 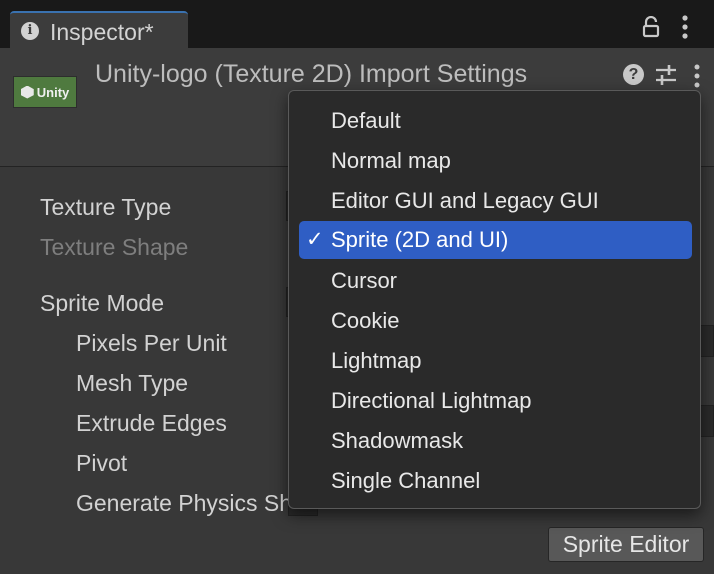 What do you see at coordinates (106, 207) in the screenshot?
I see `texture-type-label: Texture Type` at bounding box center [106, 207].